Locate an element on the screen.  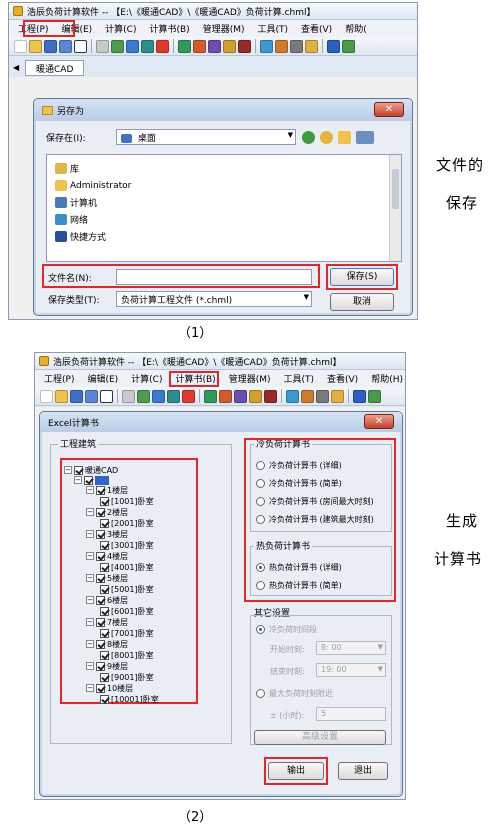
end-time-select: 19: 00 ▼ is located at coordinates (351, 670).